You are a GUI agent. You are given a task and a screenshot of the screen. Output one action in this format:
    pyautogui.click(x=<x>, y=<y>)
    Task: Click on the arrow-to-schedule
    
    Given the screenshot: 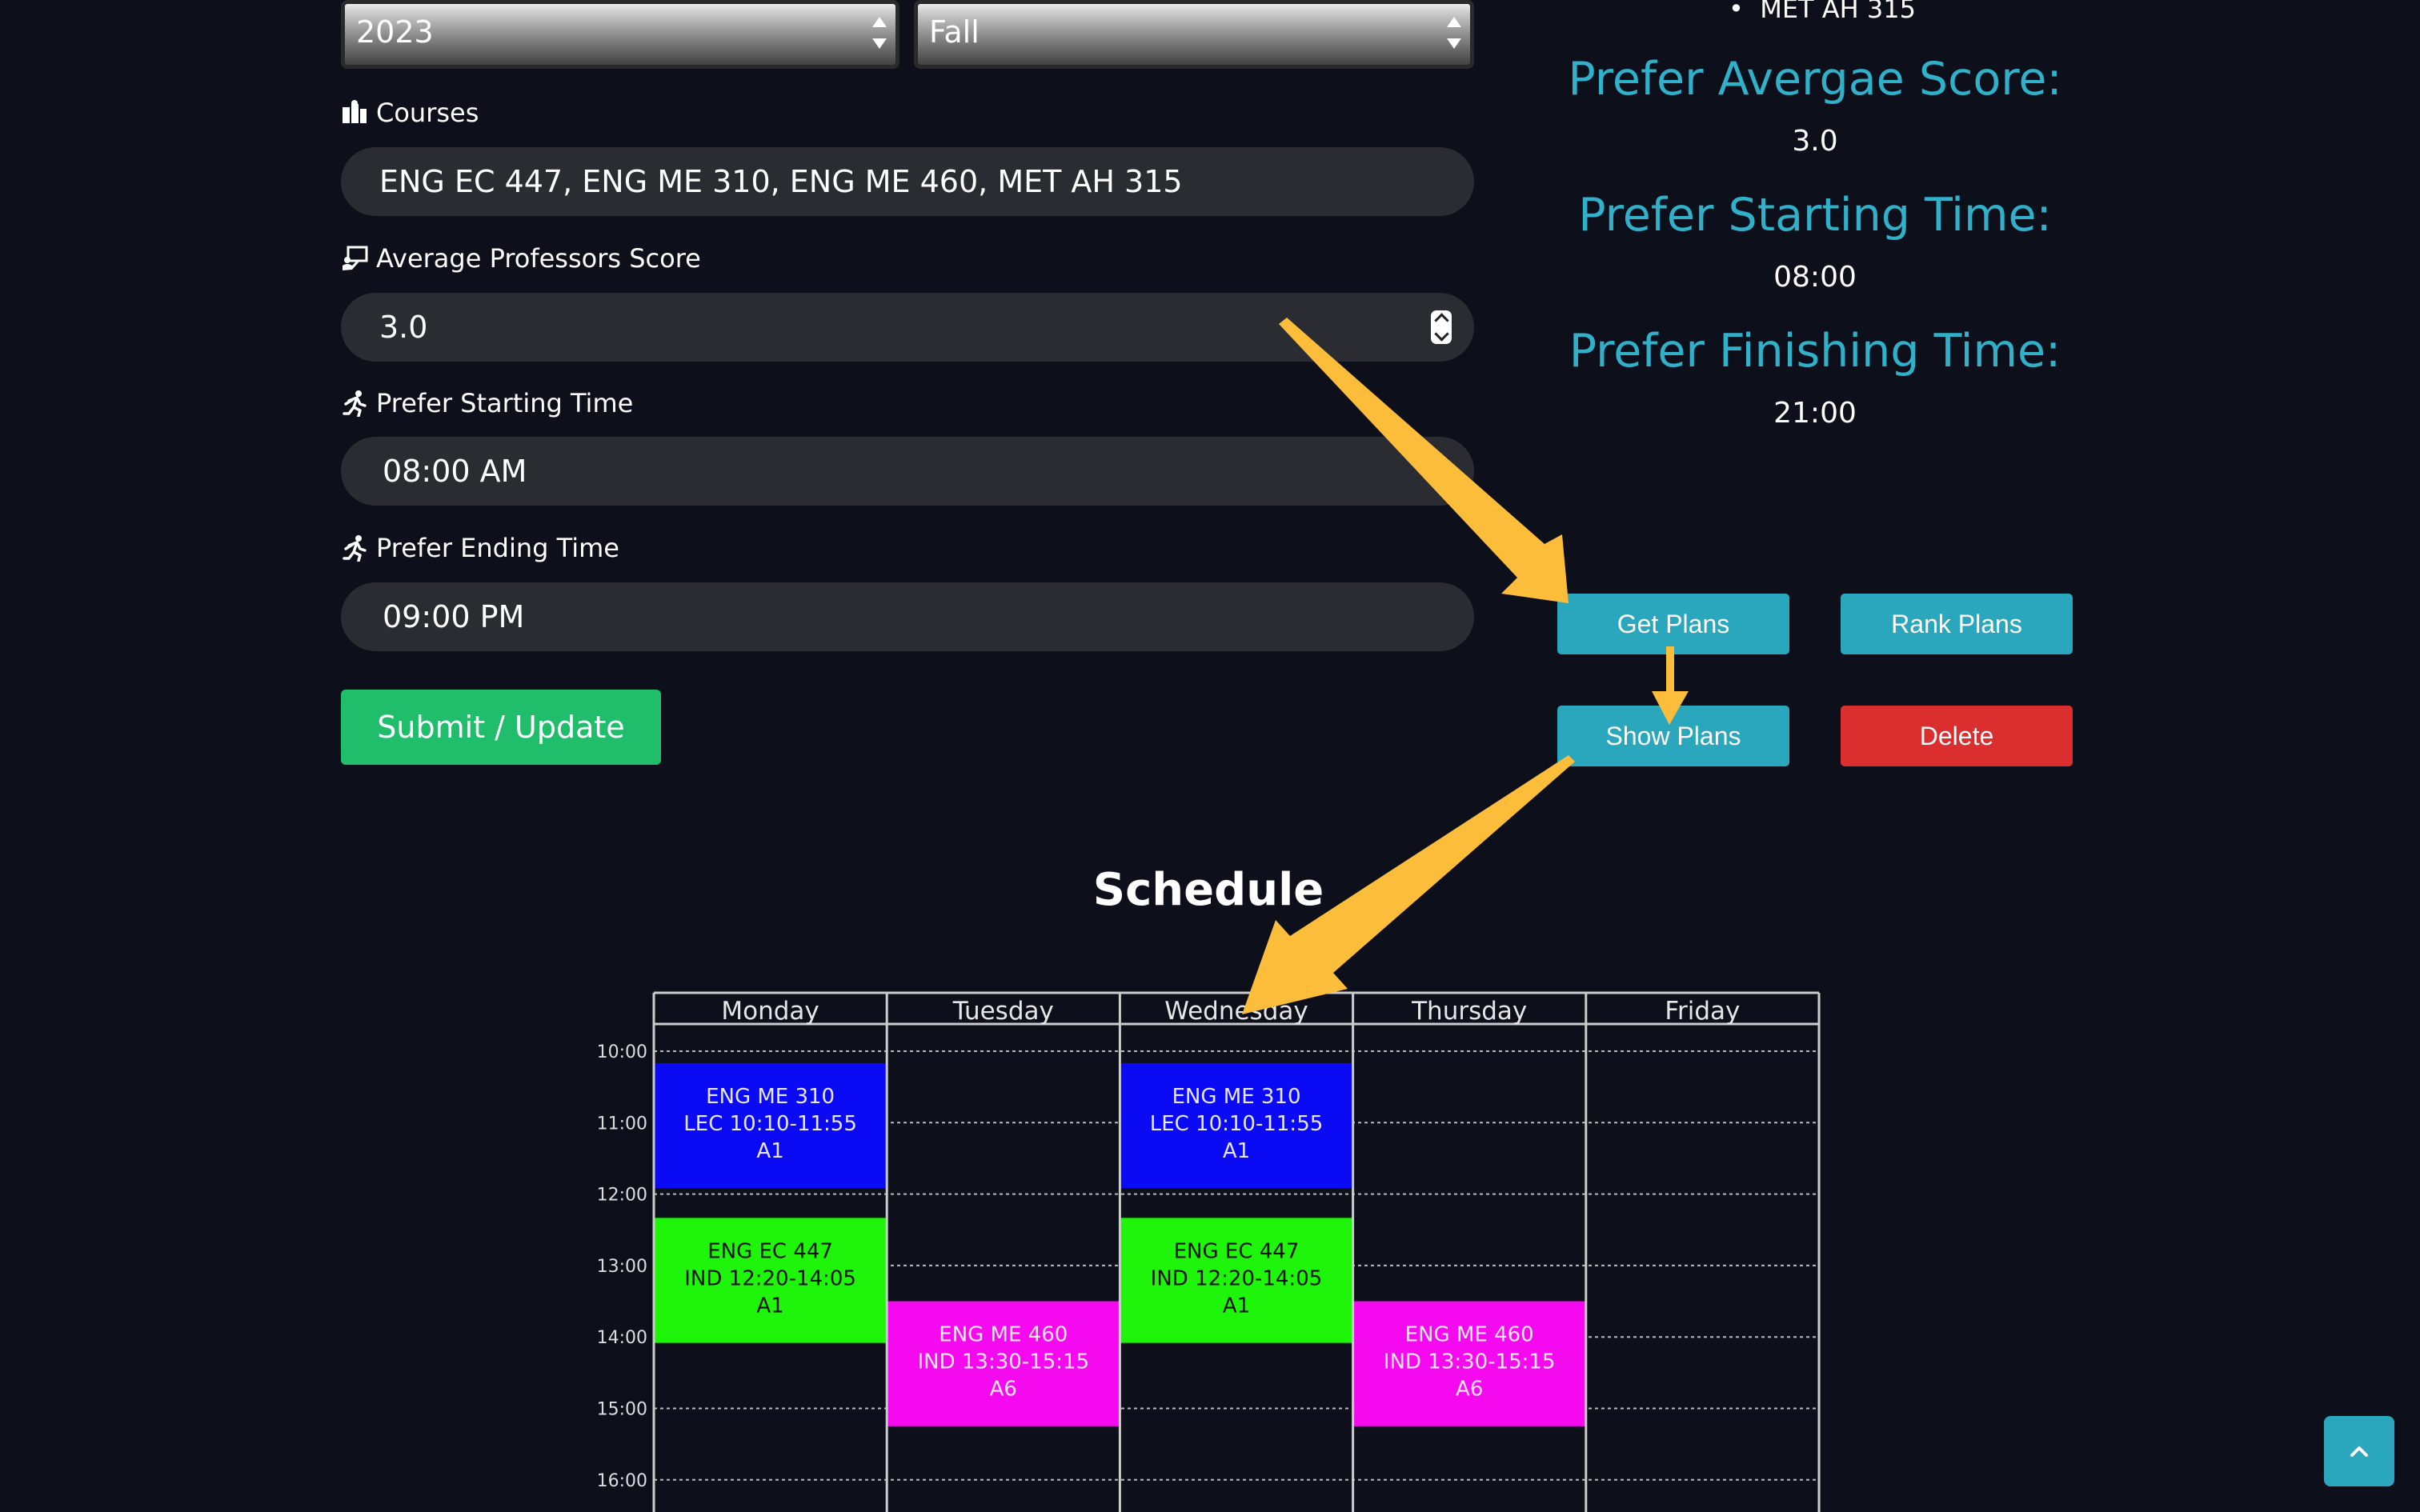 What is the action you would take?
    pyautogui.click(x=1408, y=884)
    